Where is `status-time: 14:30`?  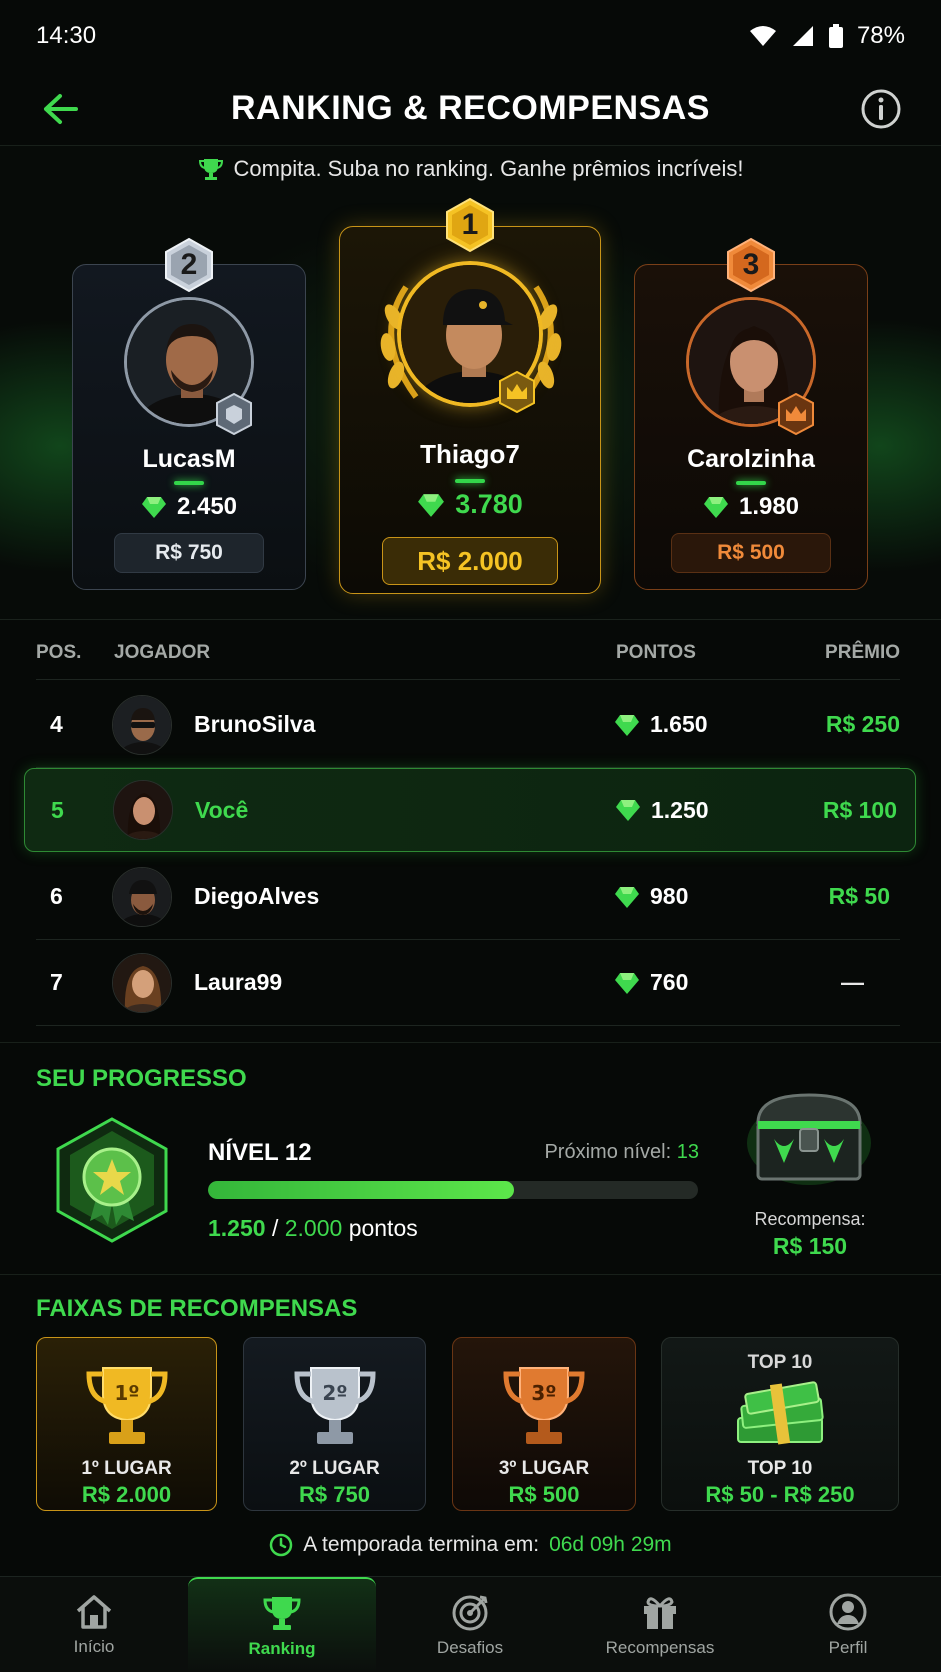 status-time: 14:30 is located at coordinates (66, 35).